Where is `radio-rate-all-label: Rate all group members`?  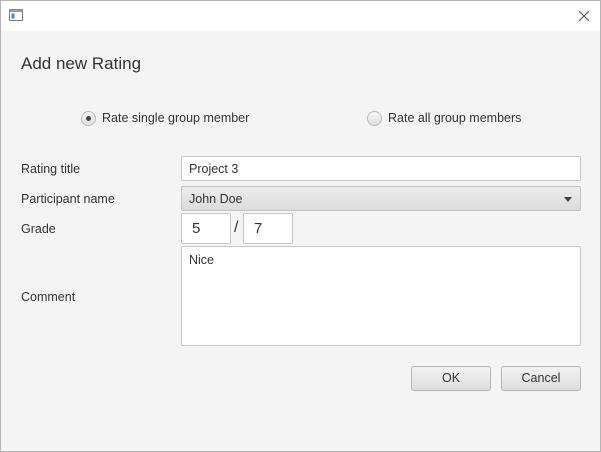 radio-rate-all-label: Rate all group members is located at coordinates (455, 118).